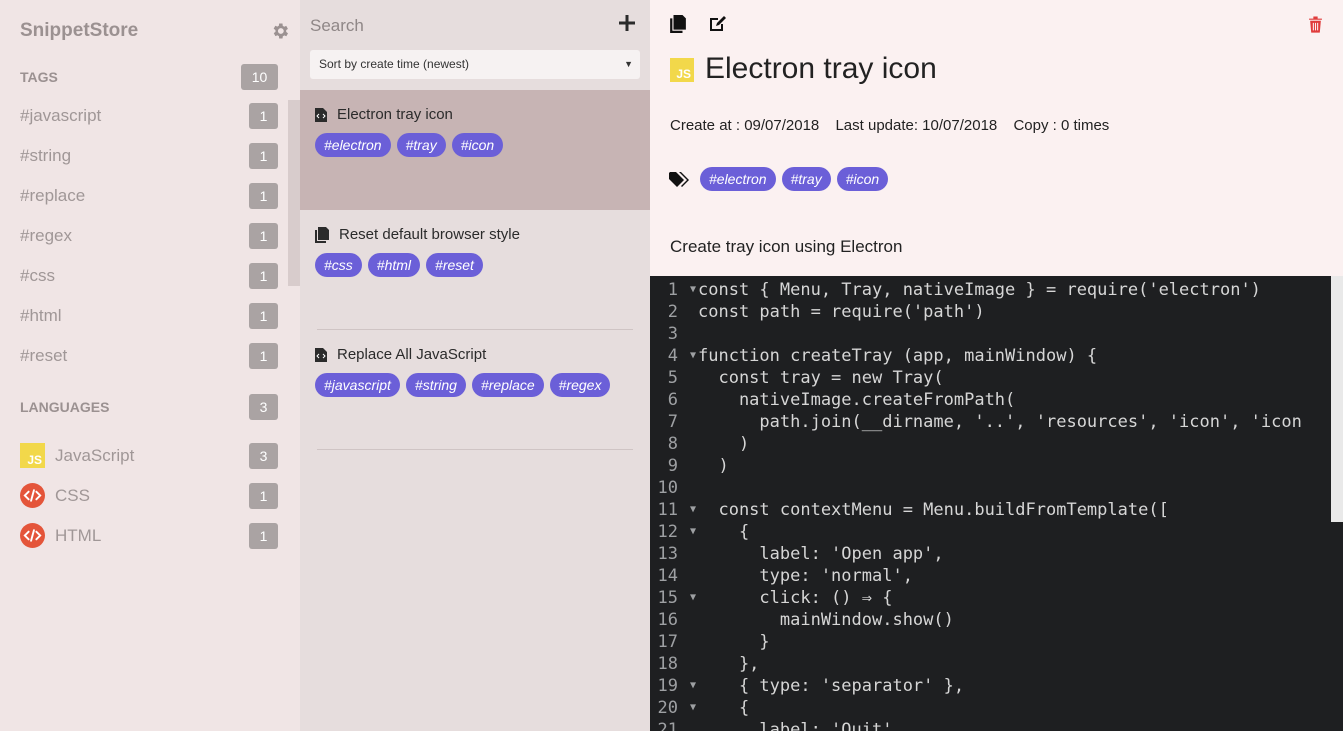  I want to click on sidebar-lang-javascript: JS JavaScript 3, so click(149, 456).